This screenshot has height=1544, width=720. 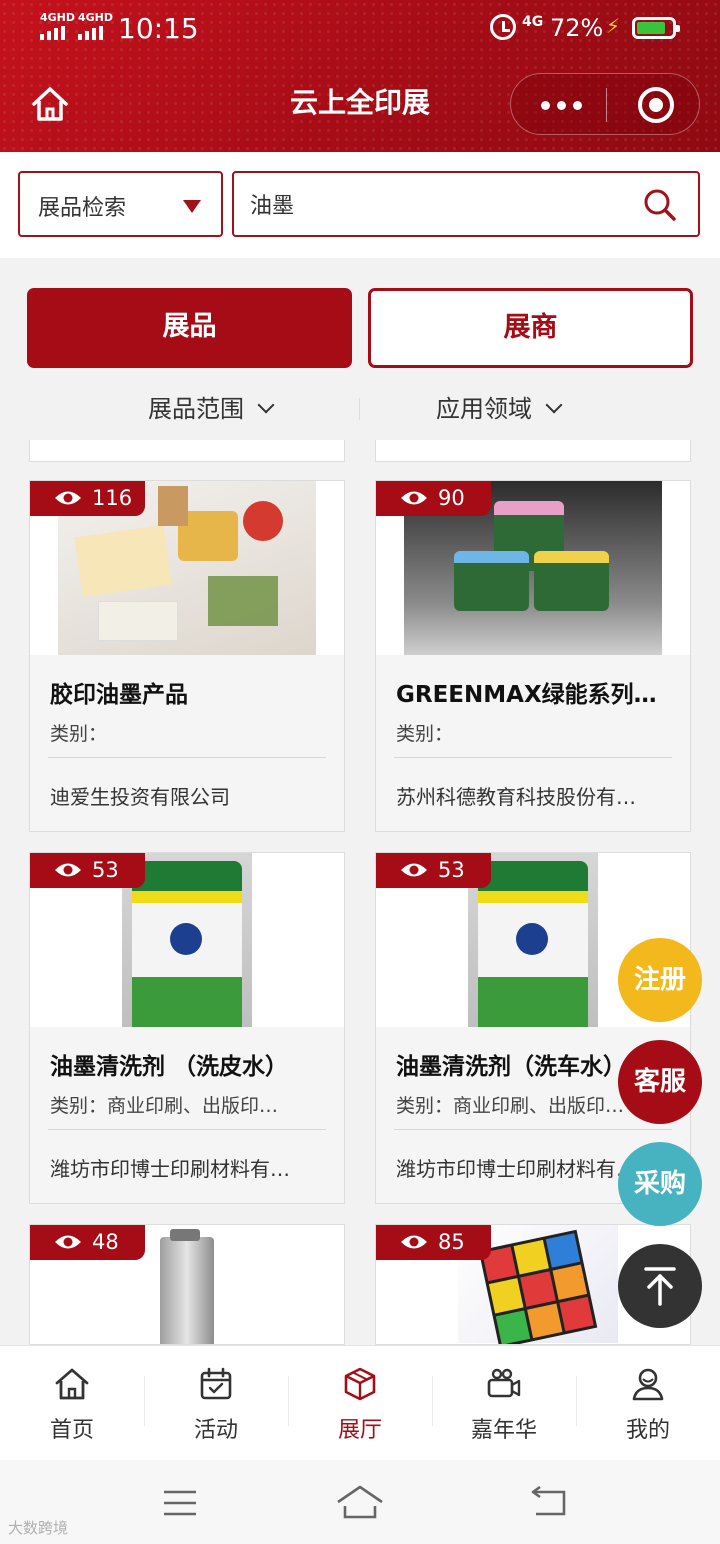 I want to click on product-company: 迪爱生投资有限公司, so click(x=140, y=797).